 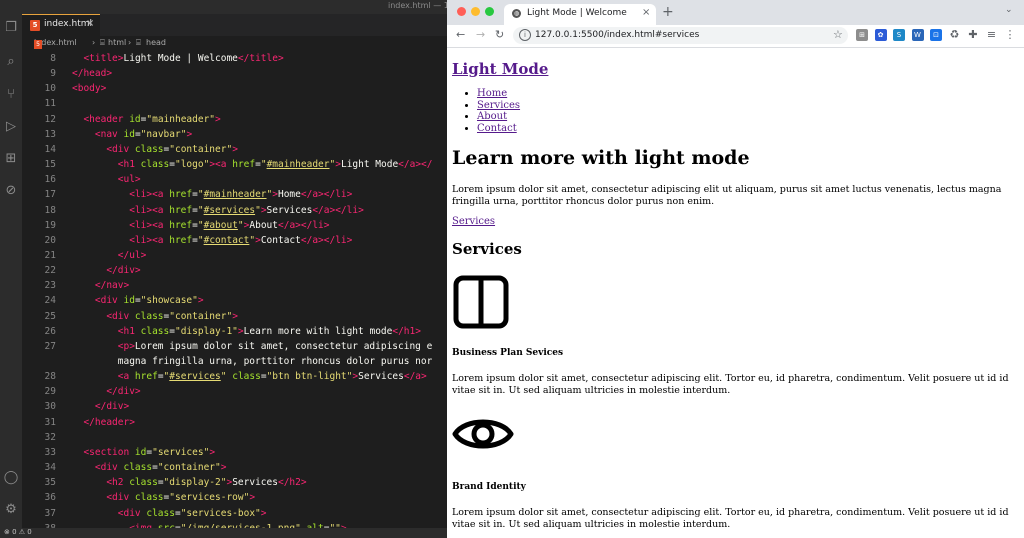 I want to click on problems-status: ⊗ 0 ⚠ 0, so click(x=18, y=532).